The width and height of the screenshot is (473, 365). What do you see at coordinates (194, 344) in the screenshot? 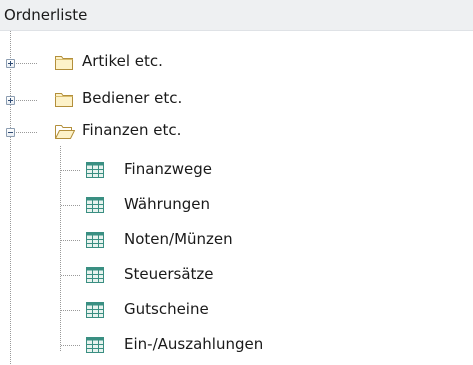
I see `tree-child-label: Ein-/Auszahlungen` at bounding box center [194, 344].